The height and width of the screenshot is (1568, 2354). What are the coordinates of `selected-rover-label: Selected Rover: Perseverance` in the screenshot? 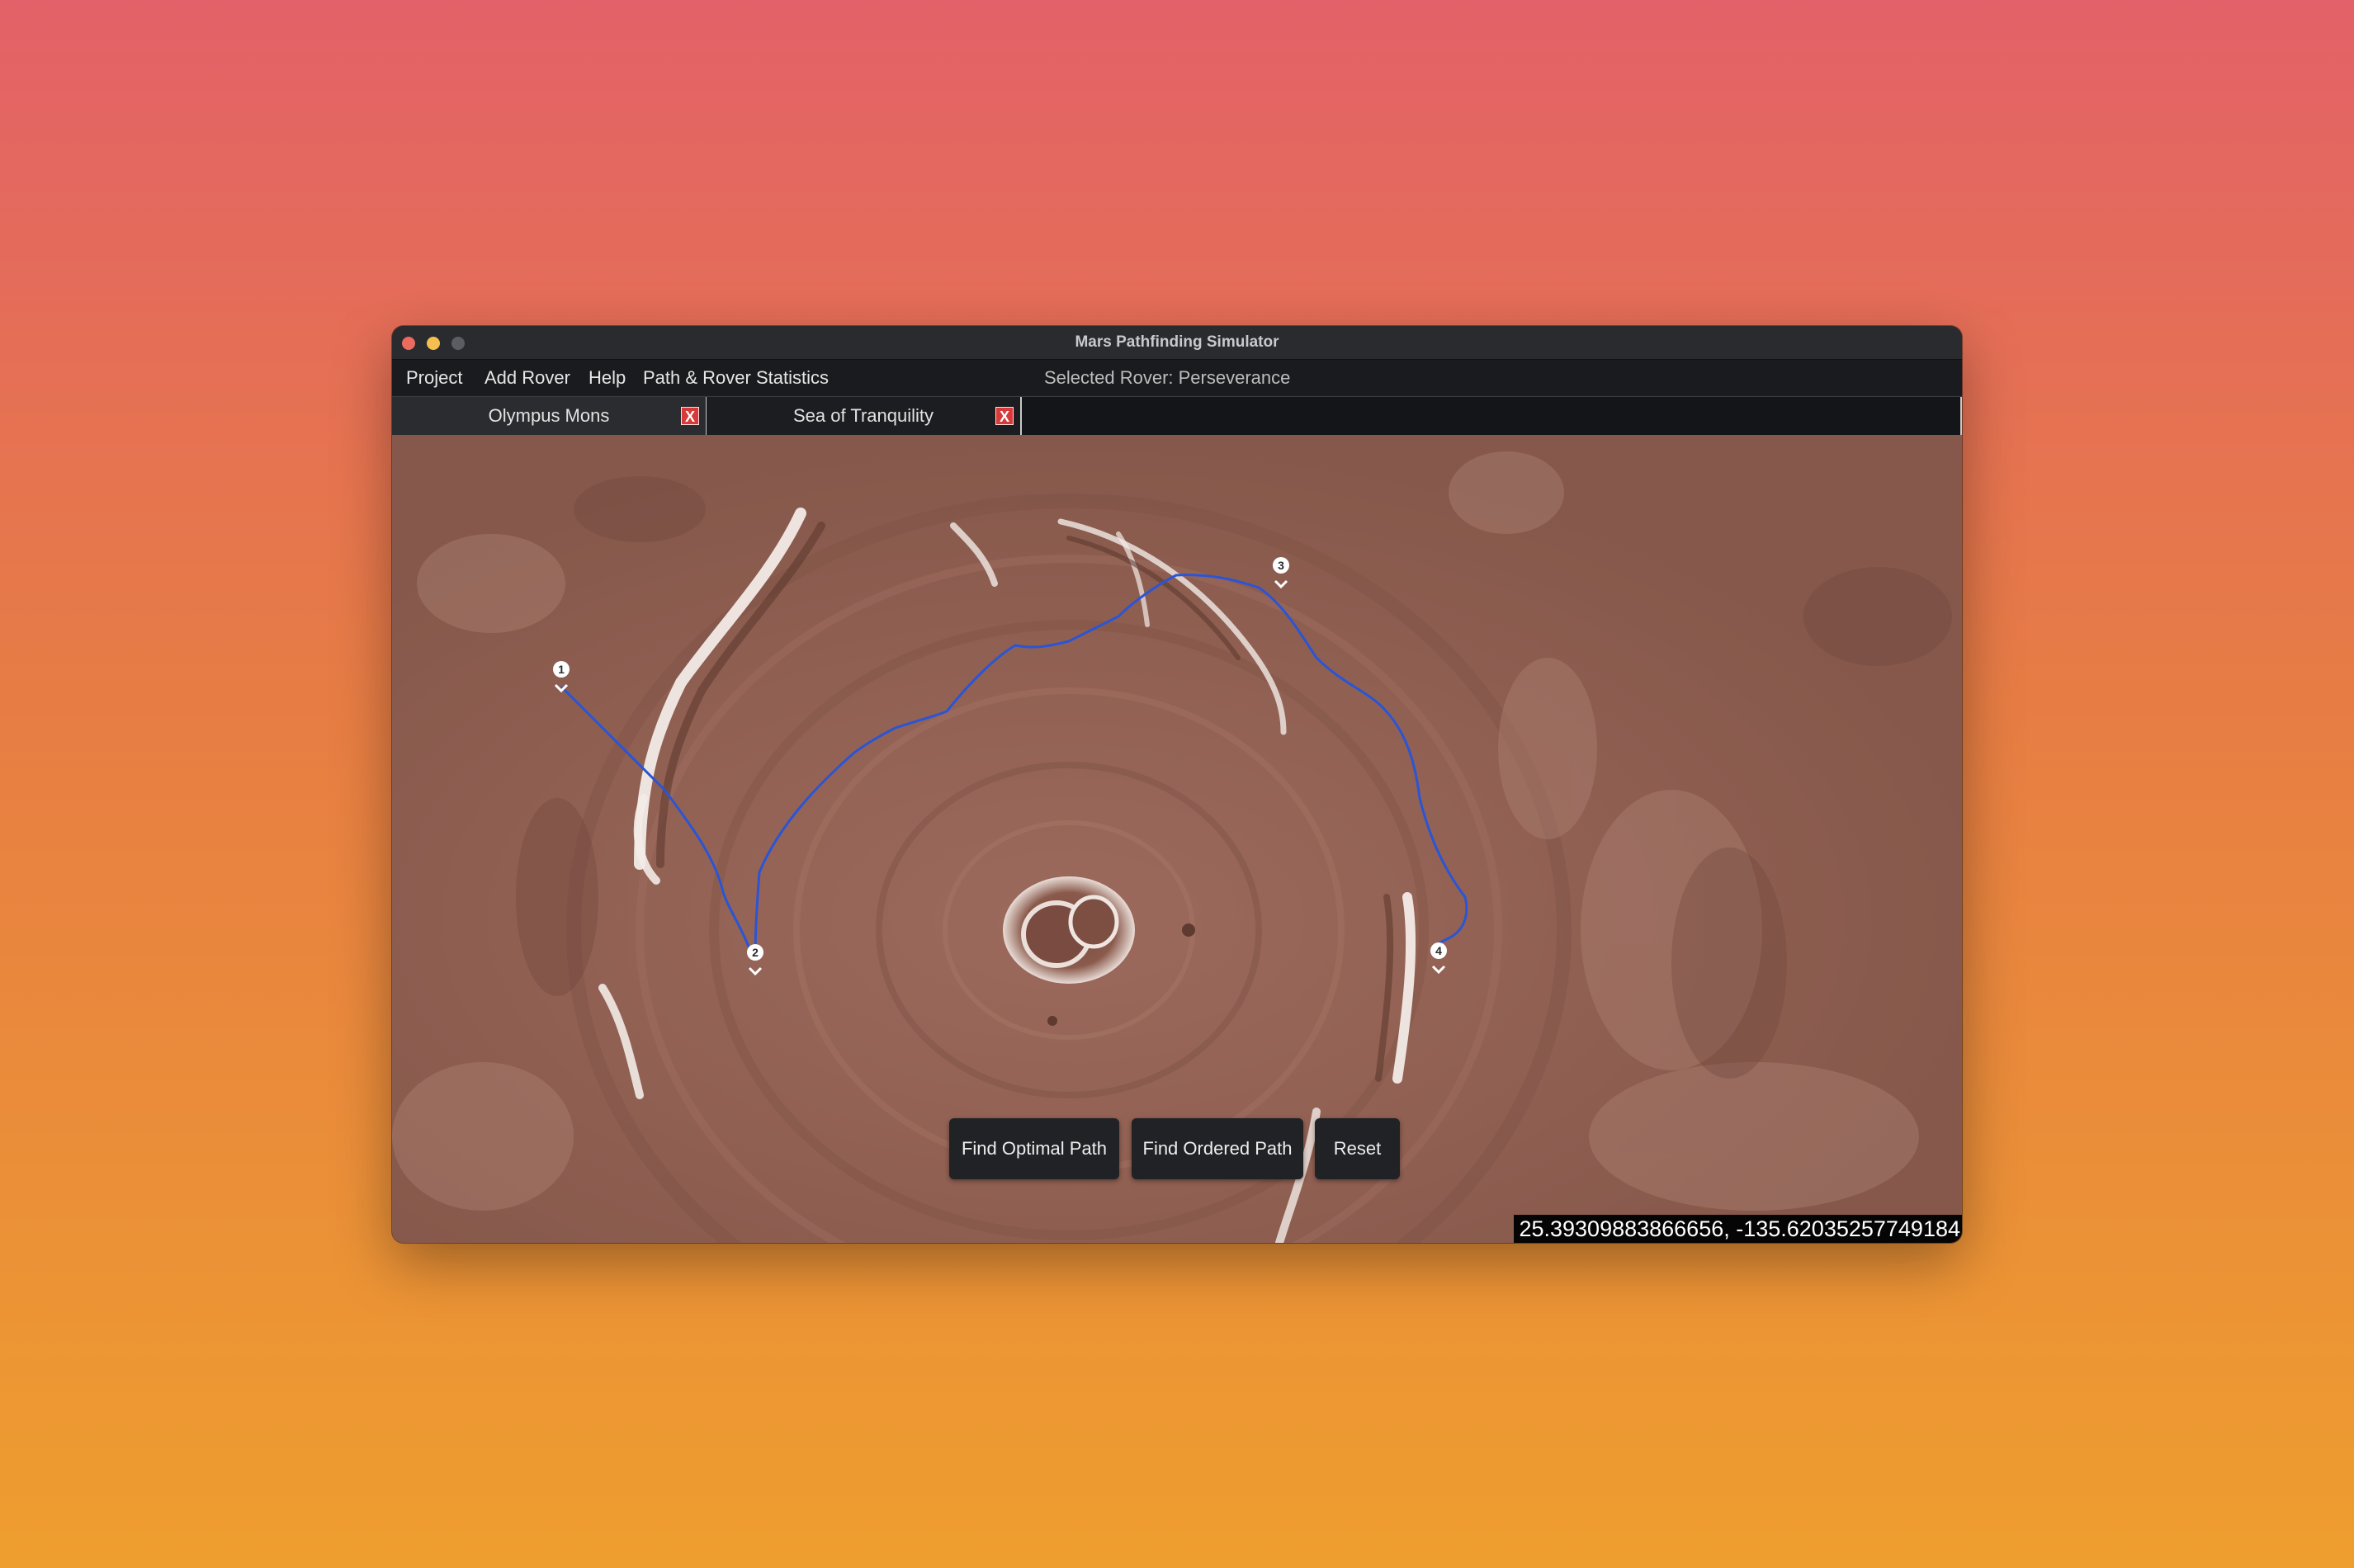 It's located at (1167, 377).